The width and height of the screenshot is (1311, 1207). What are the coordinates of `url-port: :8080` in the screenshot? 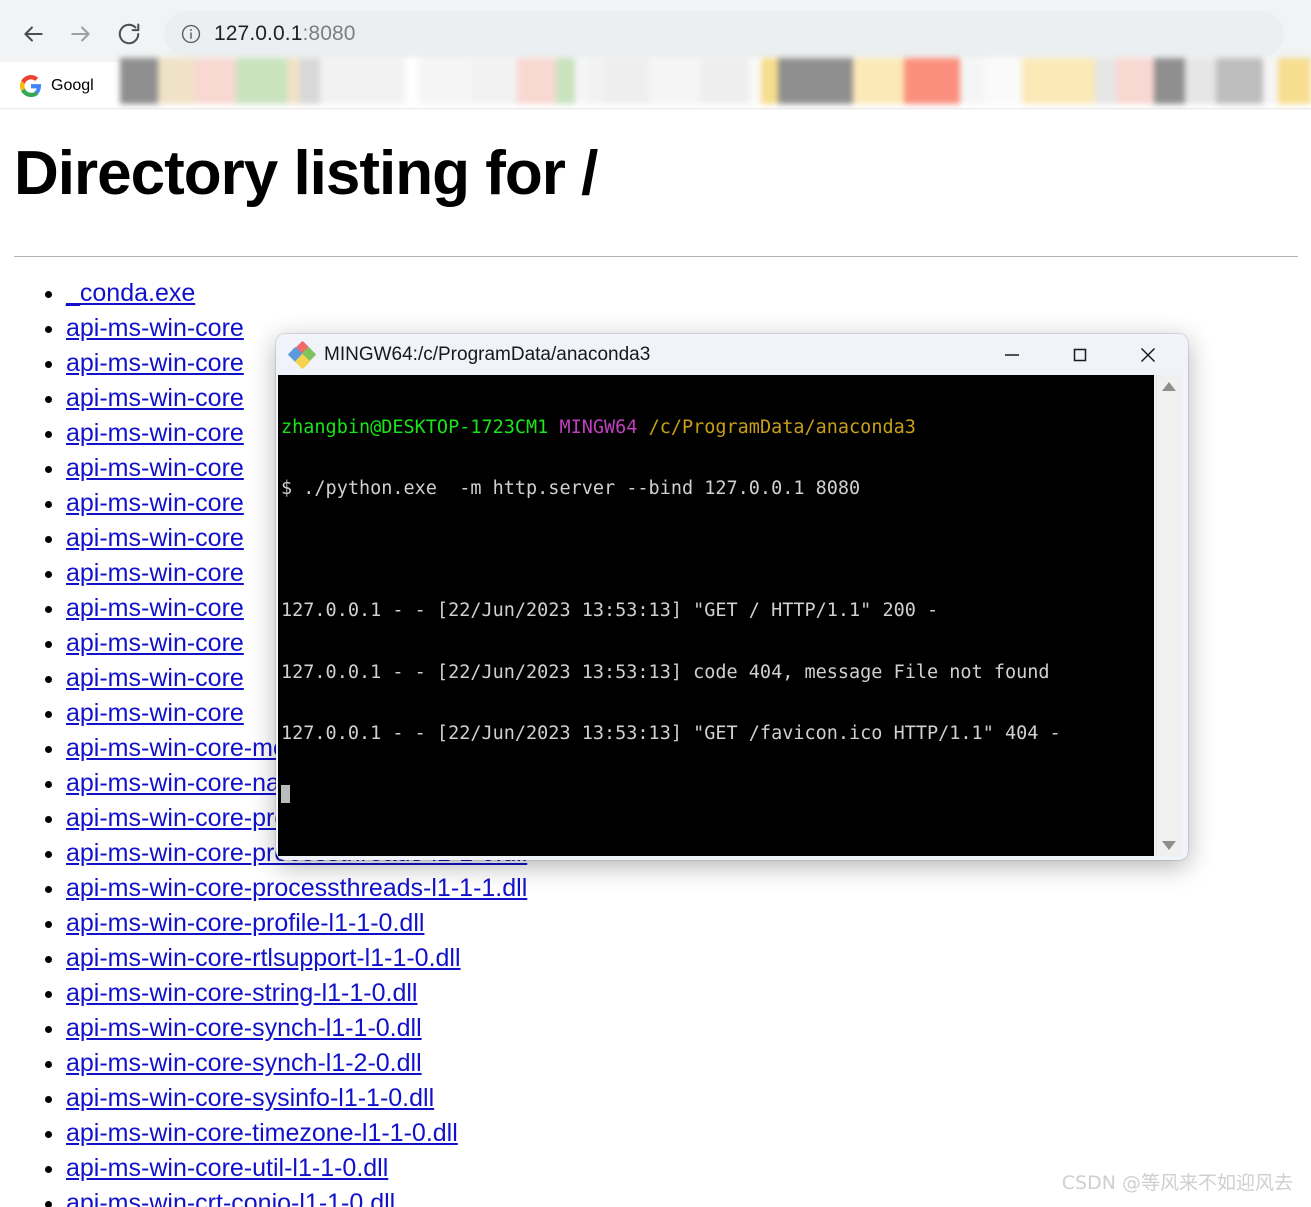 It's located at (329, 33).